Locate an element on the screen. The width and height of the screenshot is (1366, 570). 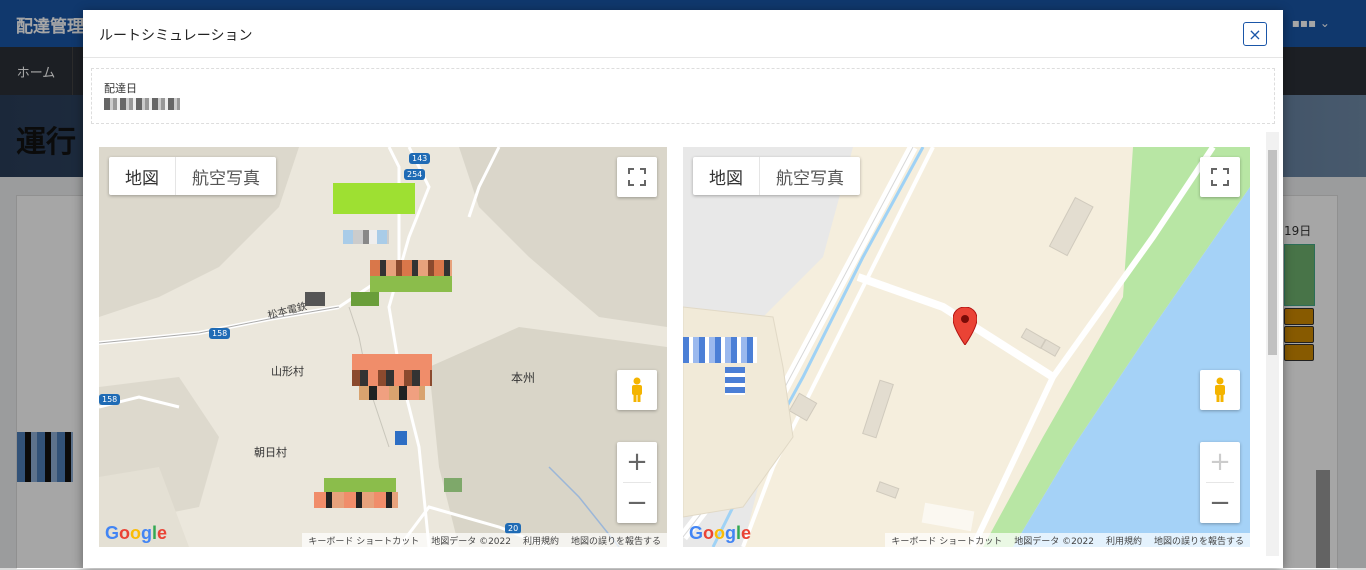
delivery-date-label: 配達日 is located at coordinates (120, 88).